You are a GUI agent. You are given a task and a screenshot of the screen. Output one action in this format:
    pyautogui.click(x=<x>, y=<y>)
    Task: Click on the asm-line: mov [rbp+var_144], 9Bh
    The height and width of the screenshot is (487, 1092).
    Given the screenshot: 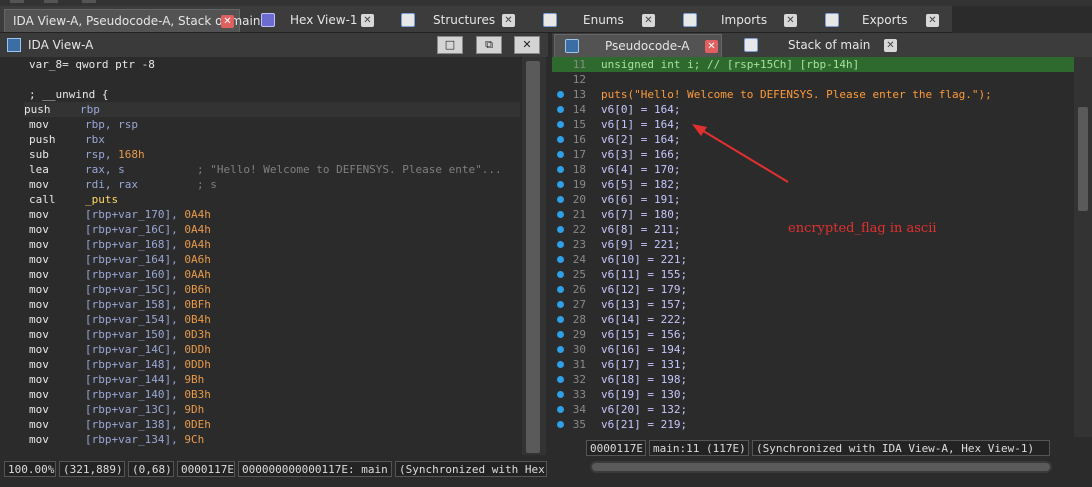 What is the action you would take?
    pyautogui.click(x=116, y=379)
    